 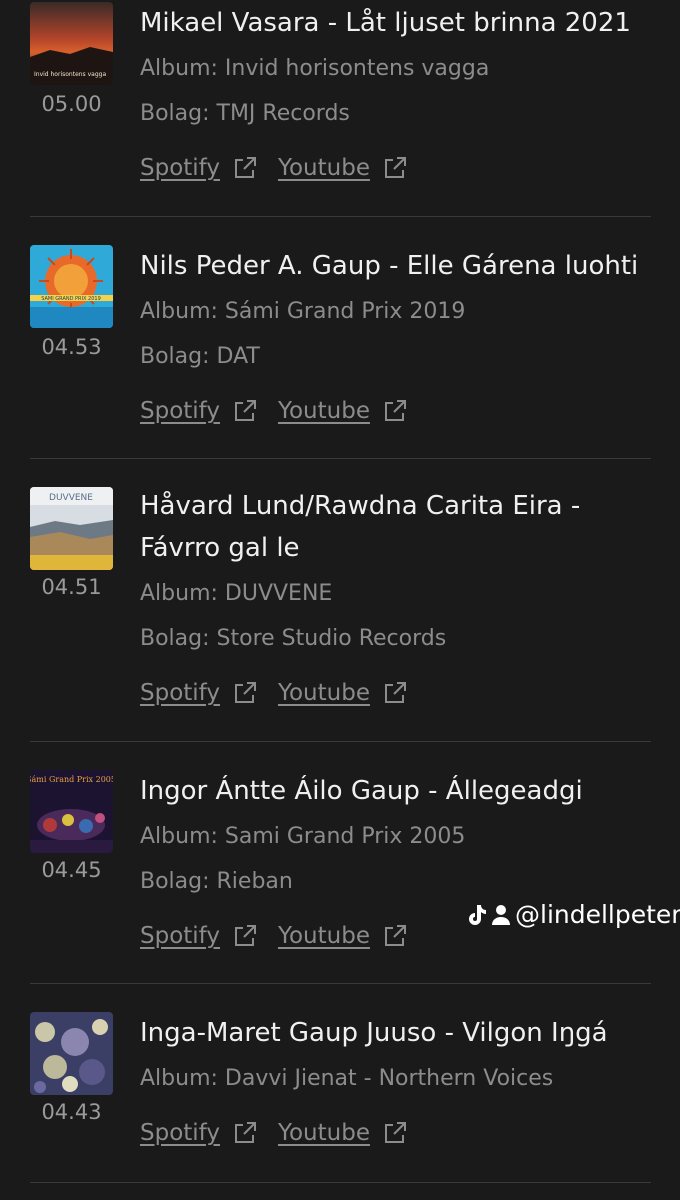 I want to click on cover-text: Invid horisontens vagga, so click(x=70, y=74).